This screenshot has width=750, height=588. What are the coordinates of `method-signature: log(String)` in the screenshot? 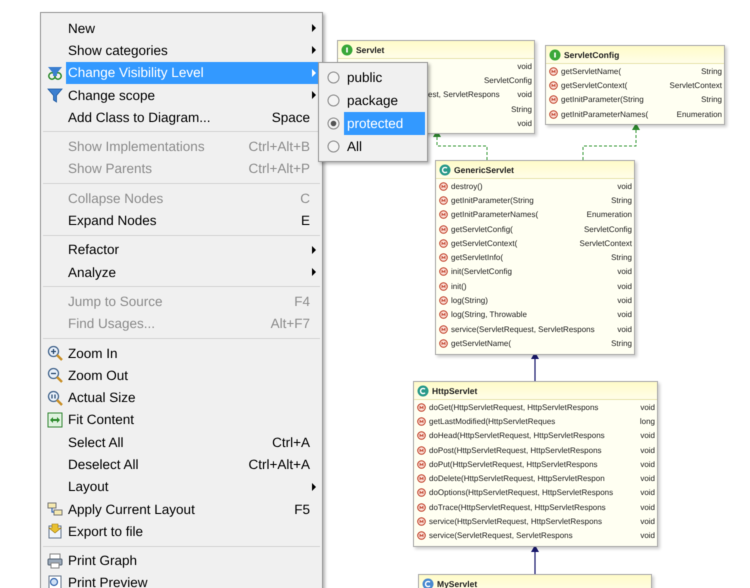 It's located at (469, 301).